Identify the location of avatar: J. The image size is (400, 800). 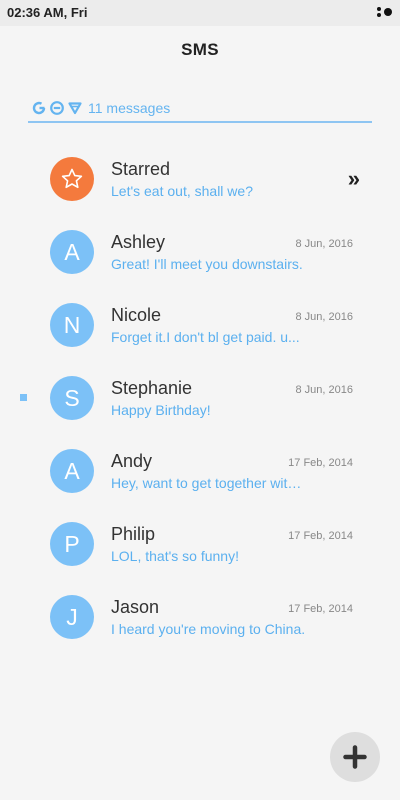
(72, 617).